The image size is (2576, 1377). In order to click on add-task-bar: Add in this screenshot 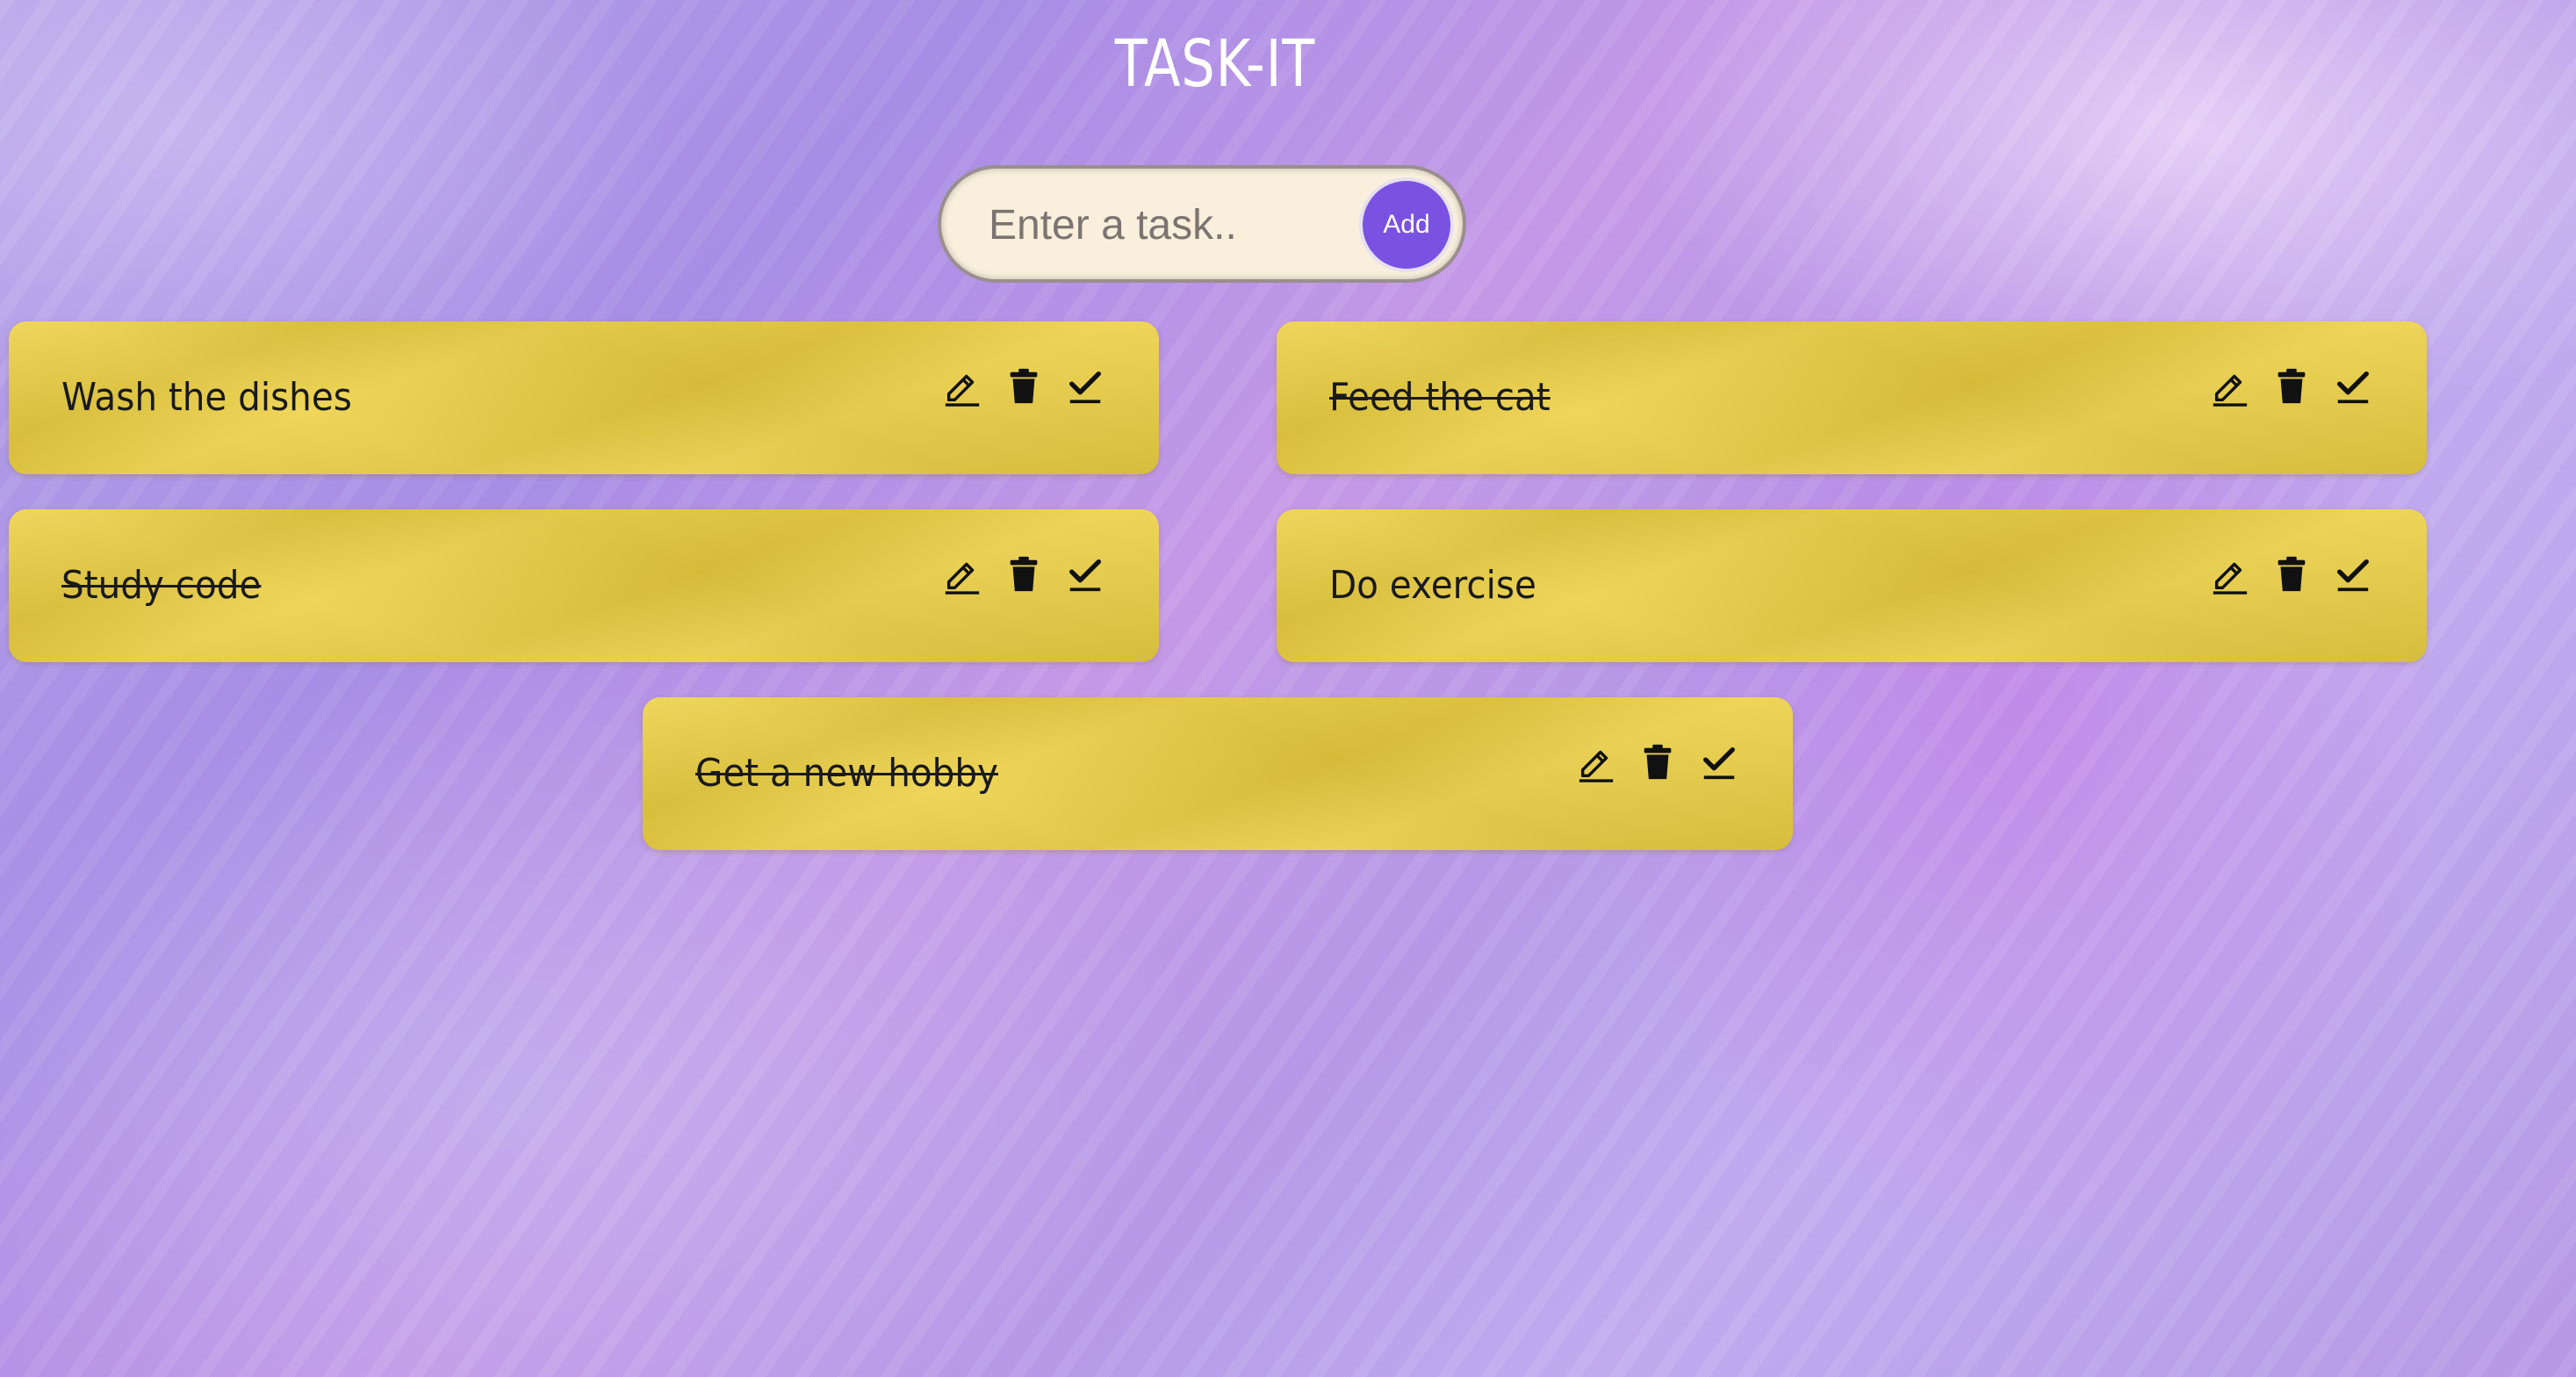, I will do `click(1202, 224)`.